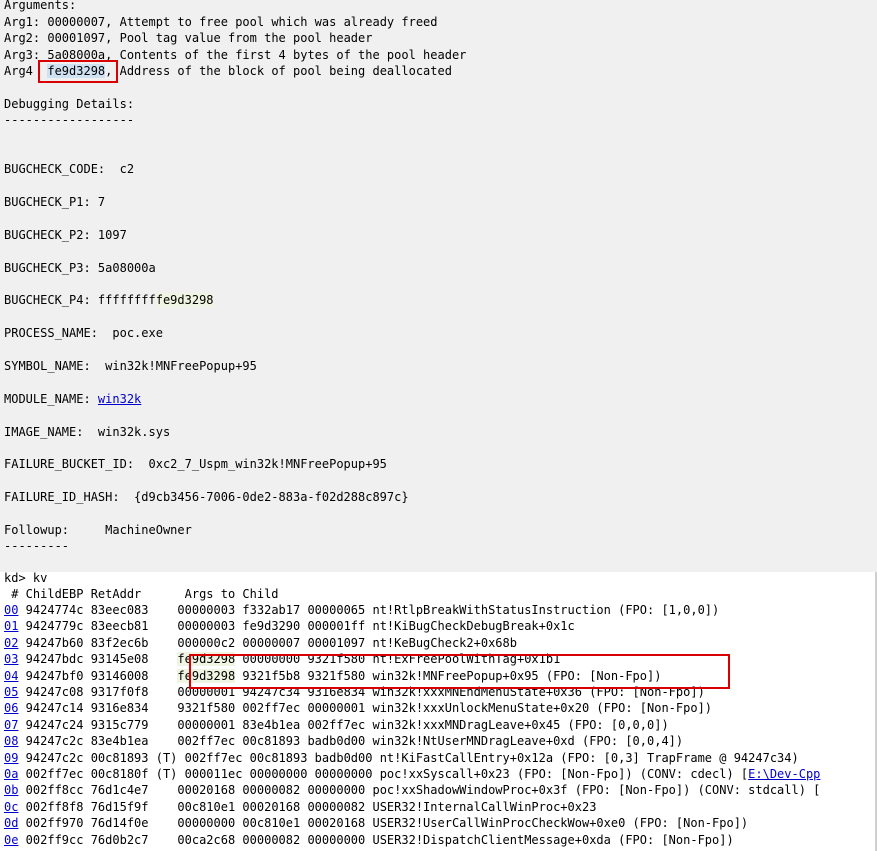  Describe the element at coordinates (11, 823) in the screenshot. I see `frame-number-link: 0d` at that location.